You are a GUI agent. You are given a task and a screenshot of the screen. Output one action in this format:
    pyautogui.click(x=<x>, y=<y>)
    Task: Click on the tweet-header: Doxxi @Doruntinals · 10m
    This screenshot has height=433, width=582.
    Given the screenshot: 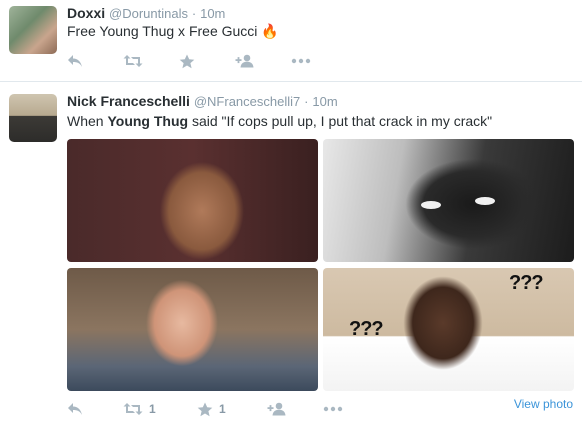 What is the action you would take?
    pyautogui.click(x=146, y=13)
    